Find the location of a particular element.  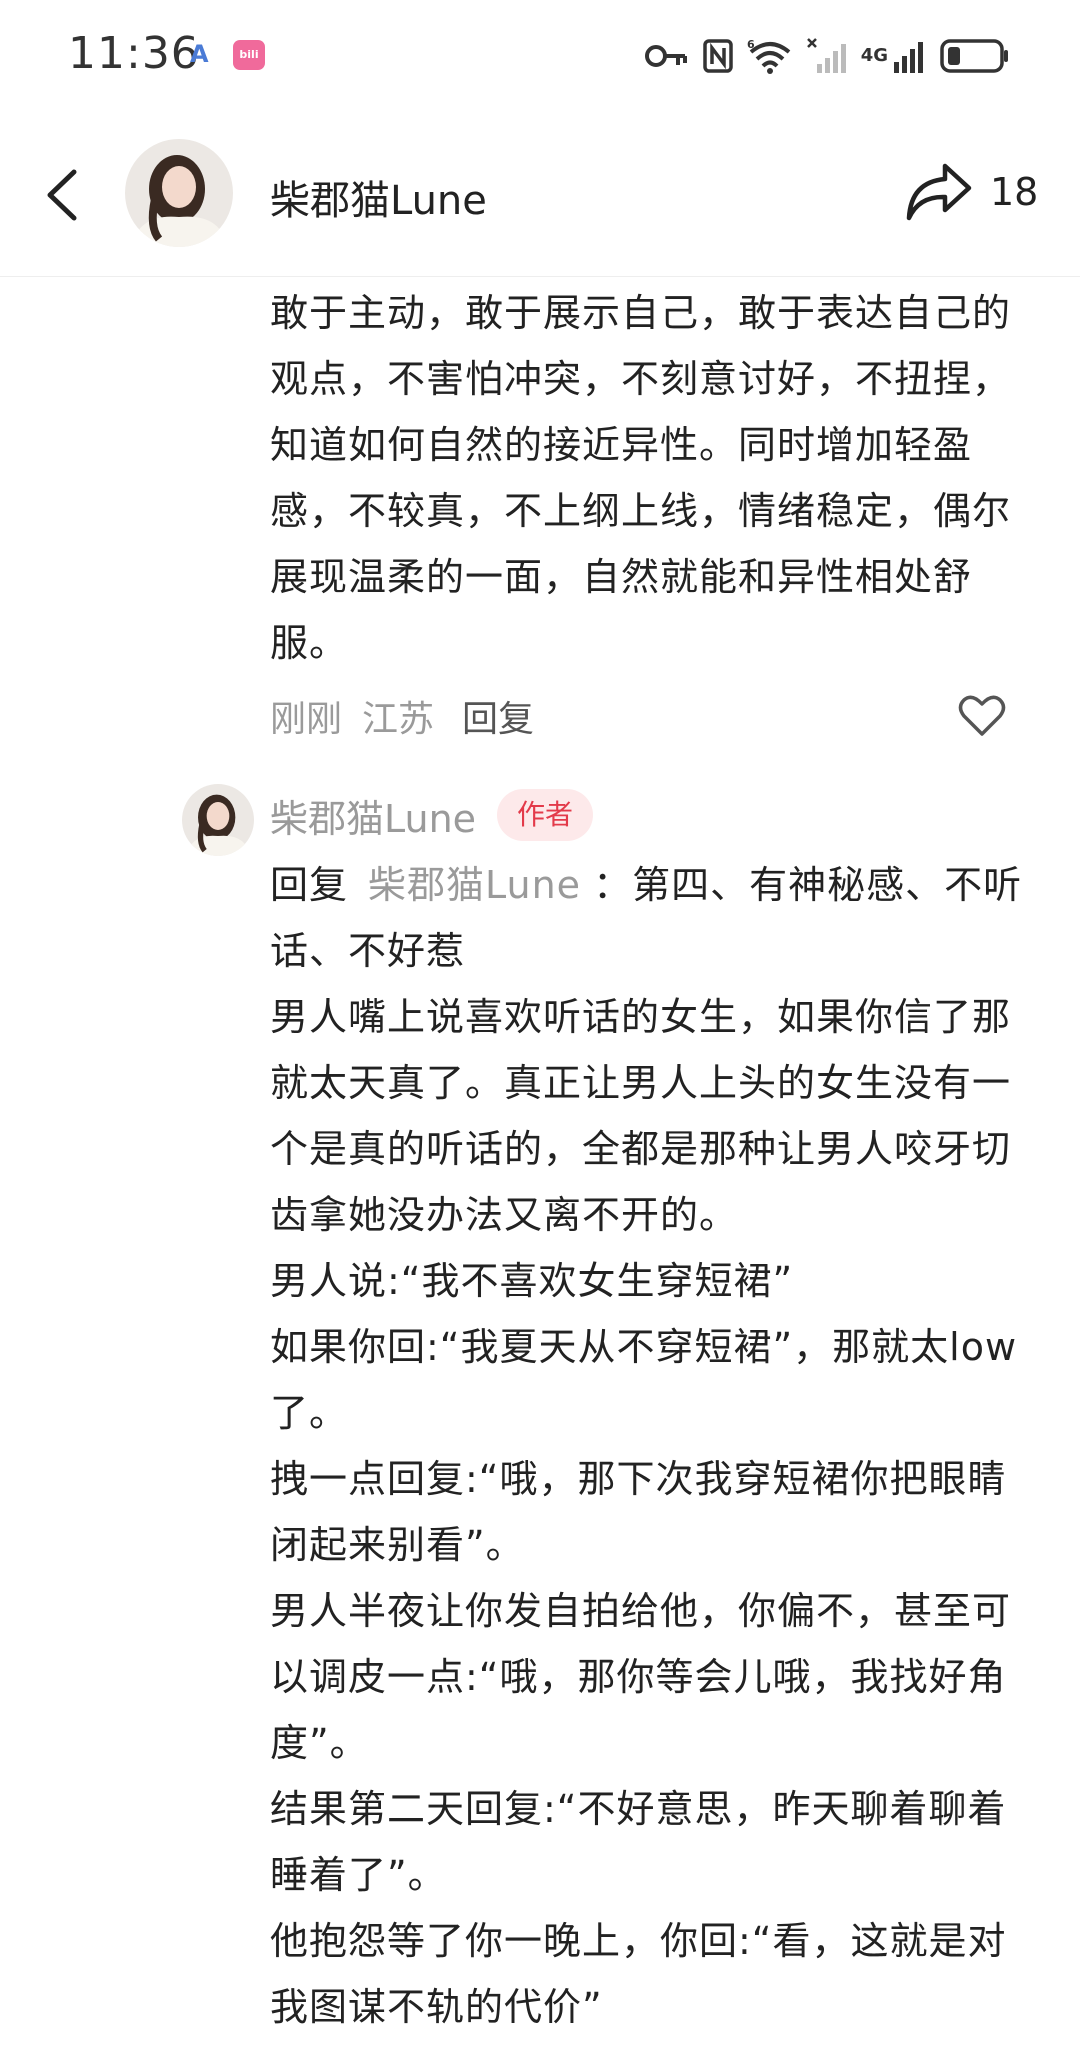

comment-reply-line: 回复 柴郡猫Lune ：第四、有神秘感、不听话、不好惹 is located at coordinates (655, 918).